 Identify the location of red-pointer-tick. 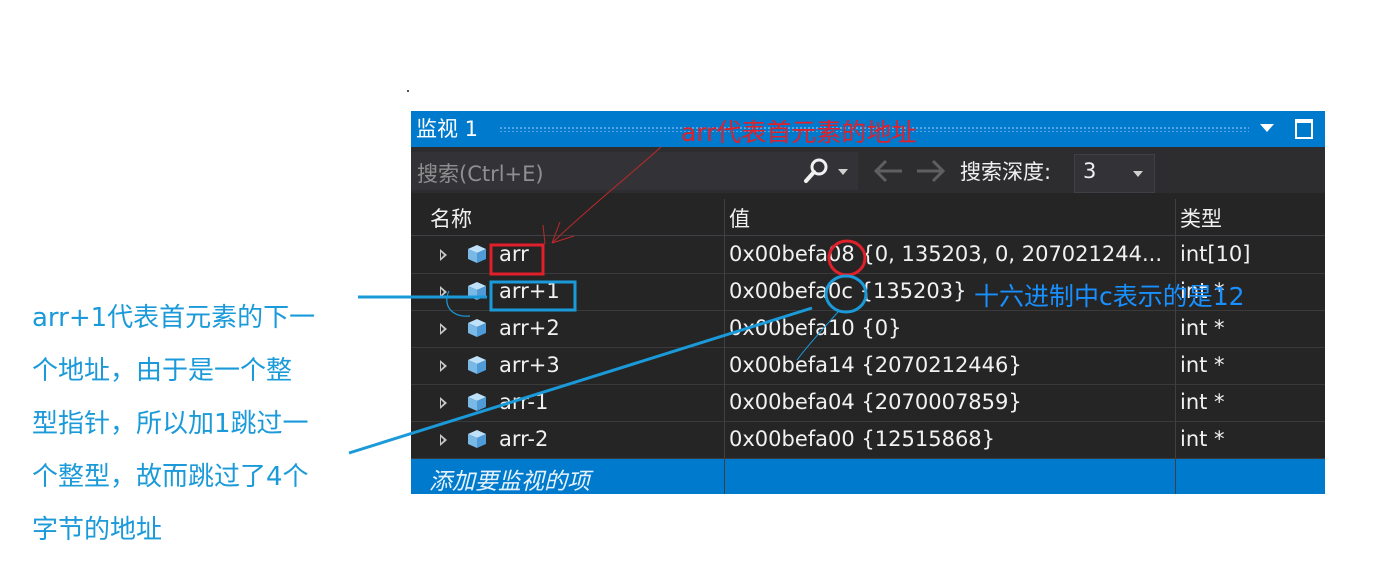
(544, 234).